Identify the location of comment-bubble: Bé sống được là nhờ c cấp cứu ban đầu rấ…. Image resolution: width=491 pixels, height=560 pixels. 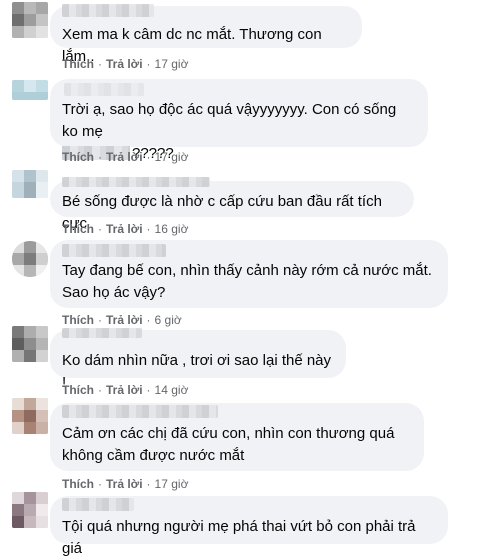
(232, 204).